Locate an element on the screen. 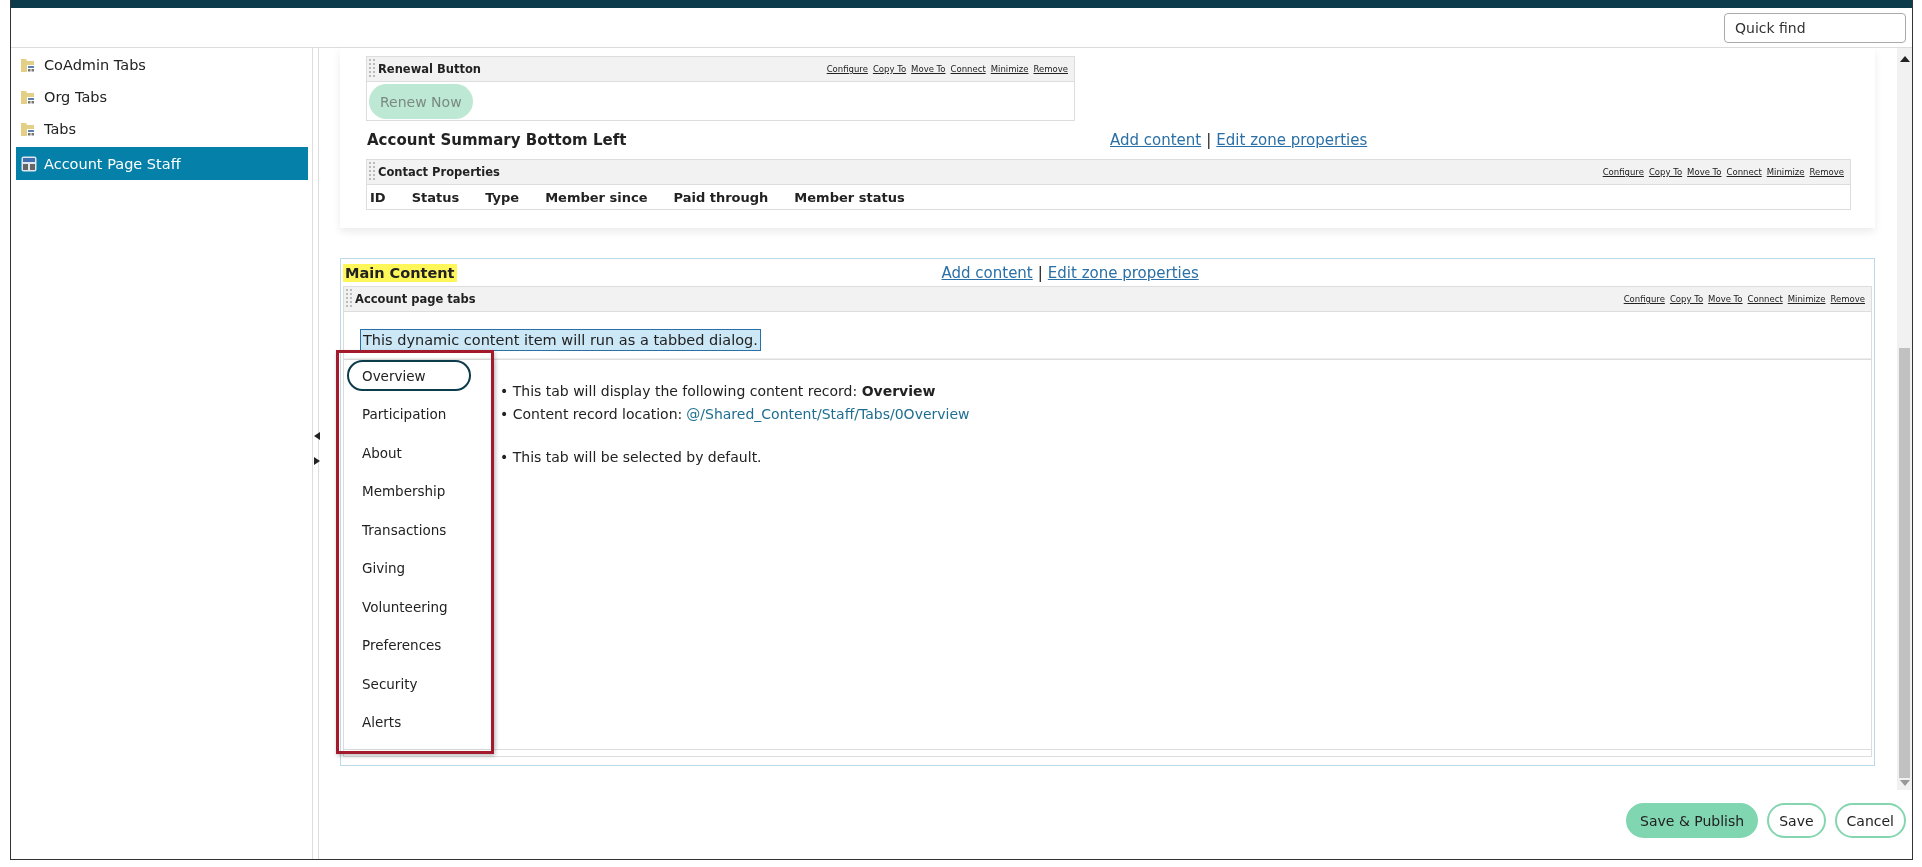 This screenshot has height=867, width=1922. sidebar-item: CoAdmin Tabs is located at coordinates (162, 65).